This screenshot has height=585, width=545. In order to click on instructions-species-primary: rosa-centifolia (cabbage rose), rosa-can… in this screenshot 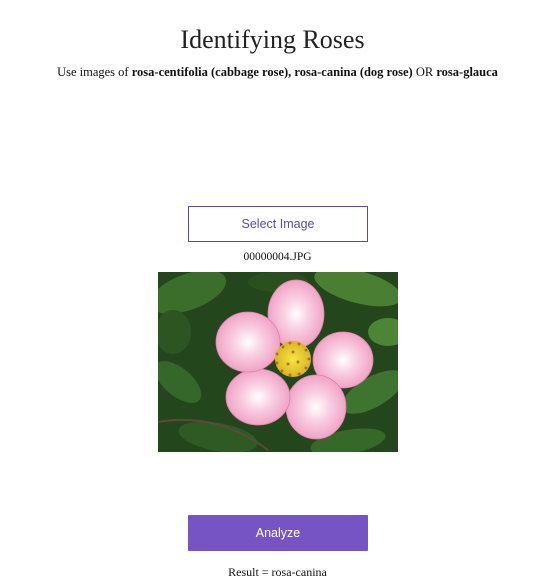, I will do `click(272, 72)`.